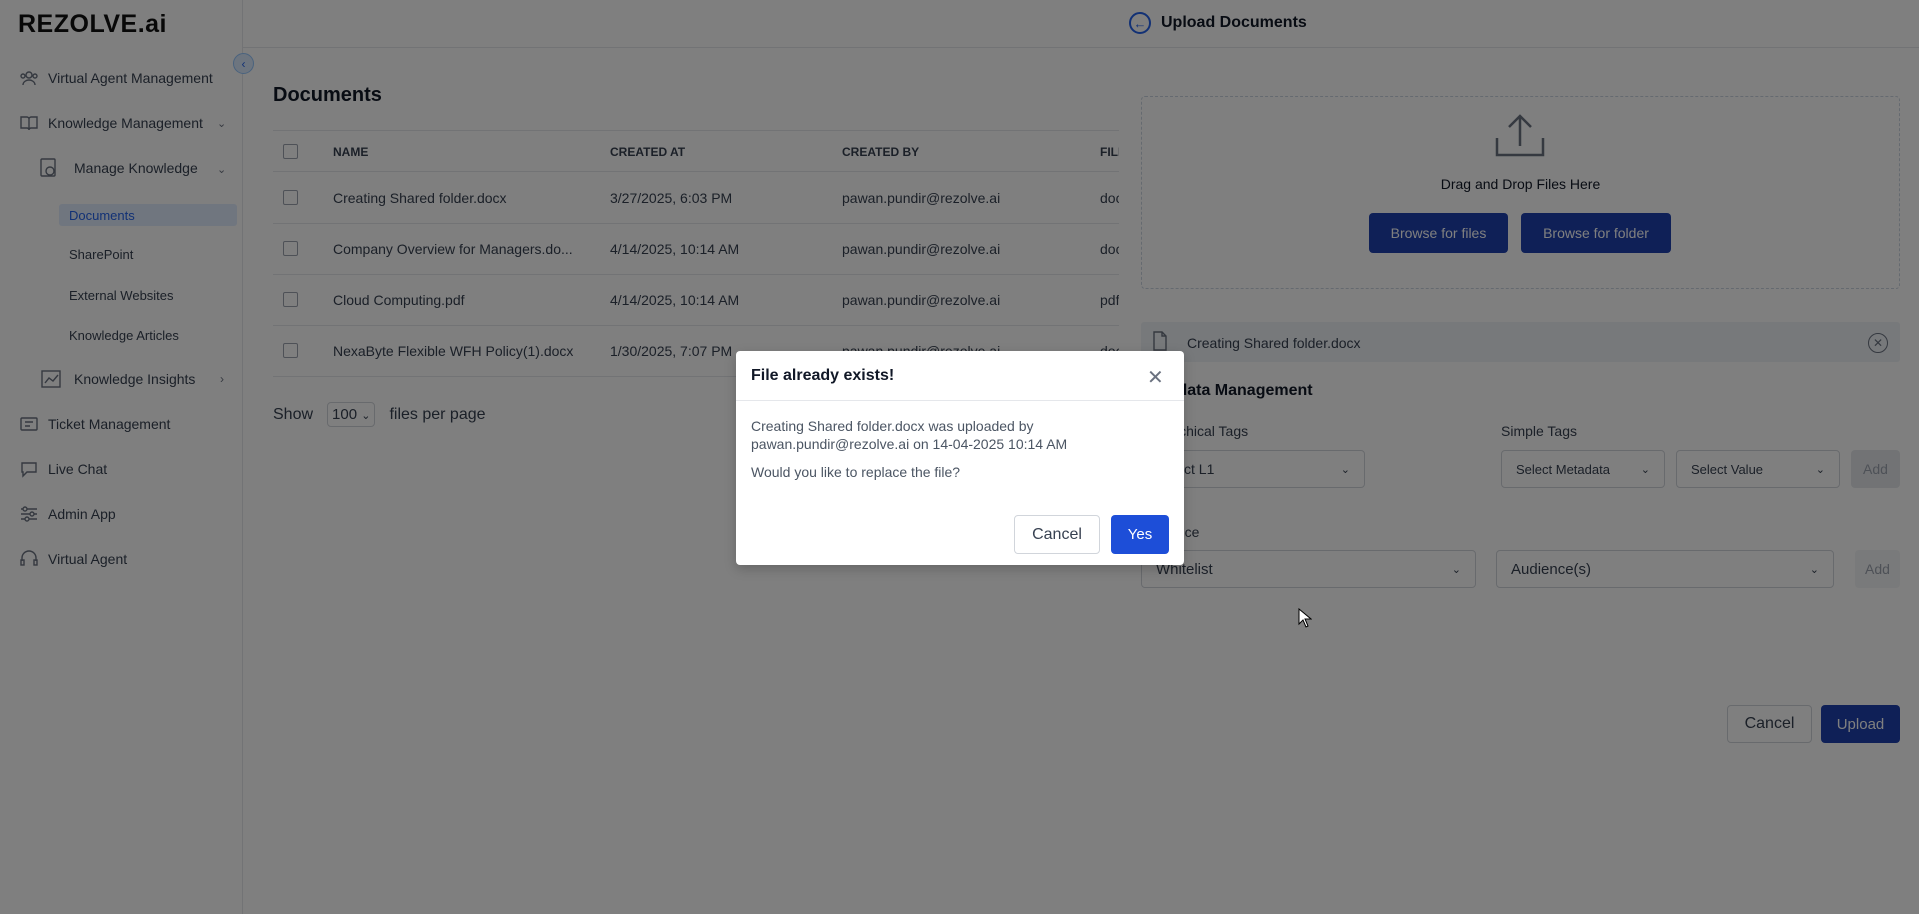 The width and height of the screenshot is (1919, 914). I want to click on dialog-question: Would you like to replace the file?, so click(856, 472).